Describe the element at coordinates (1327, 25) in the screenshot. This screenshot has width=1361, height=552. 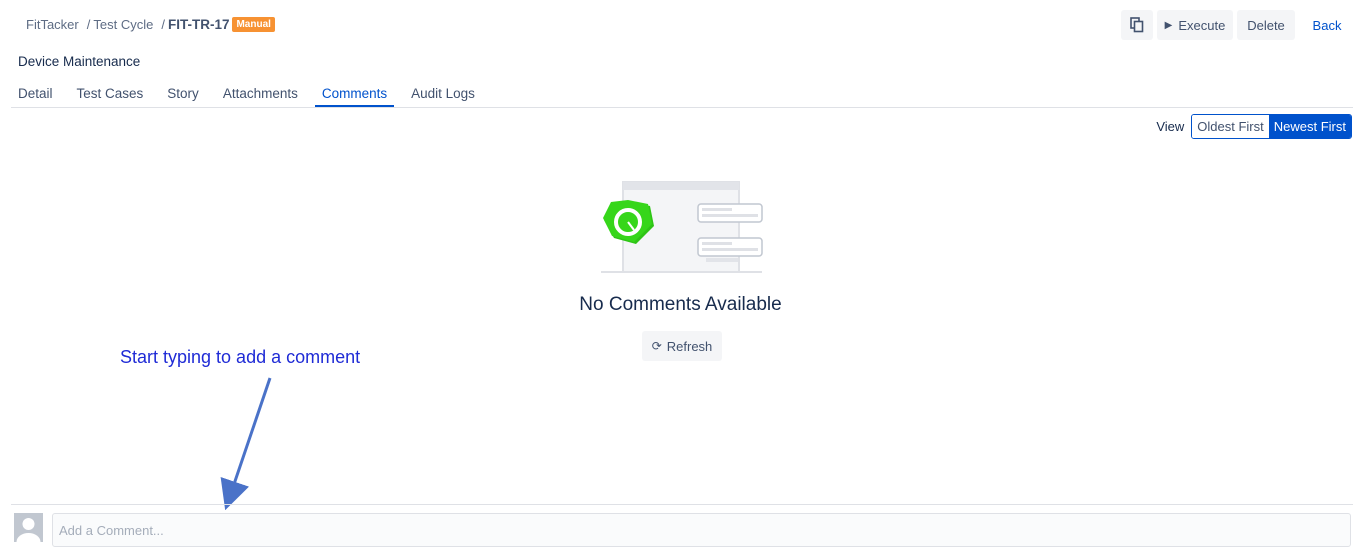
I see `back-button: Back` at that location.